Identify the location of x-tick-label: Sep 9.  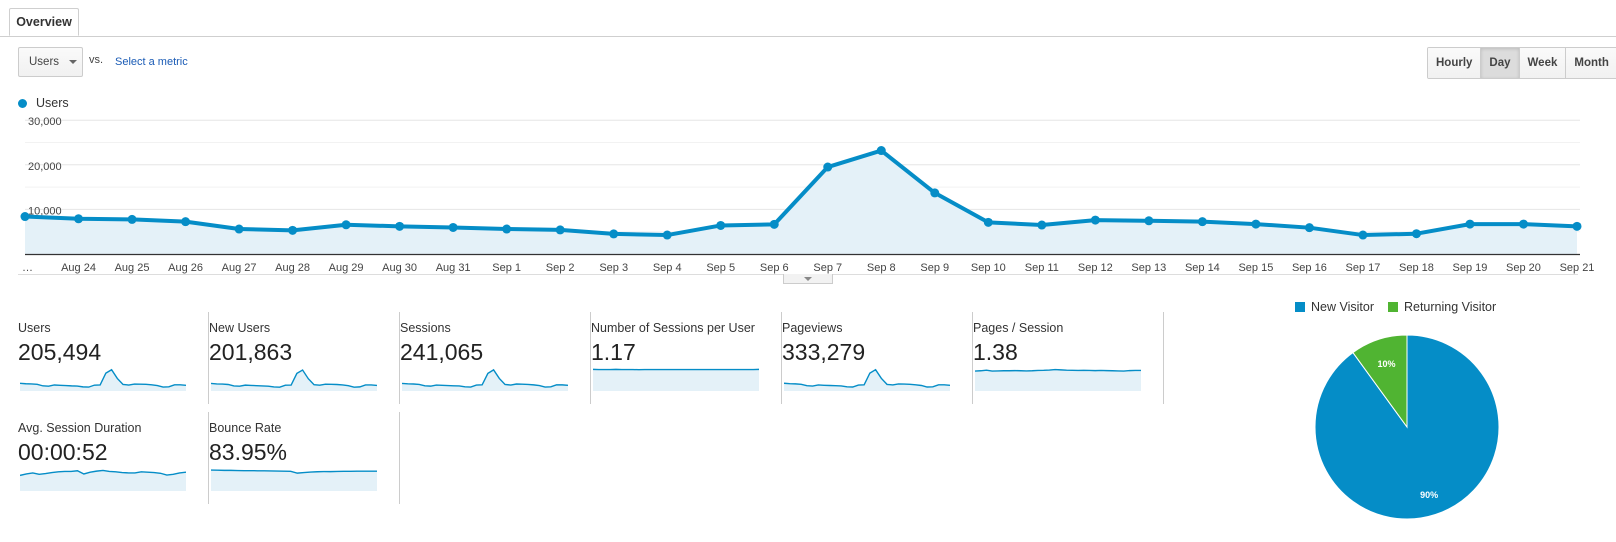
(934, 268).